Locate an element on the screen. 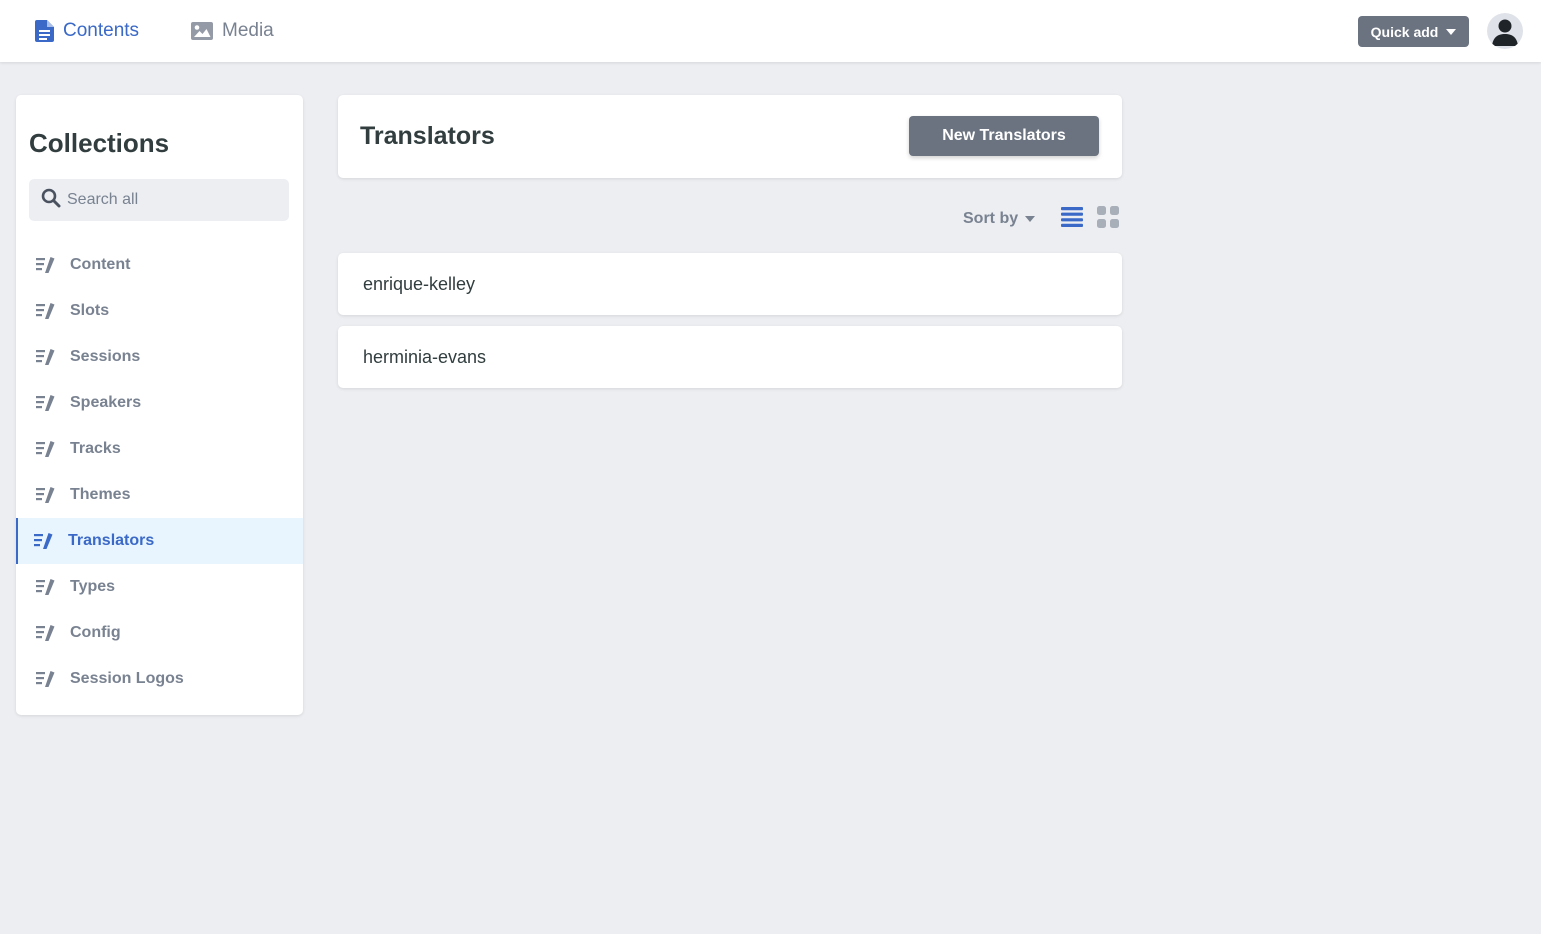 The image size is (1541, 934). top-navigation-bar: Contents Media Quick add is located at coordinates (770, 31).